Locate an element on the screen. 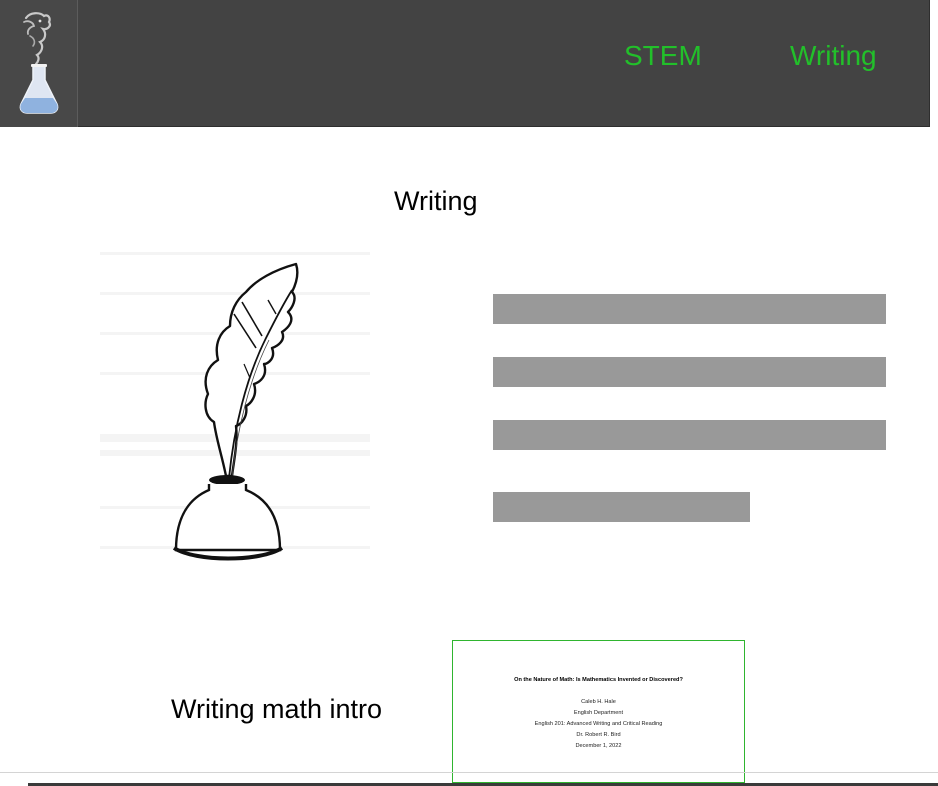 The width and height of the screenshot is (938, 786). home-logo is located at coordinates (39, 63).